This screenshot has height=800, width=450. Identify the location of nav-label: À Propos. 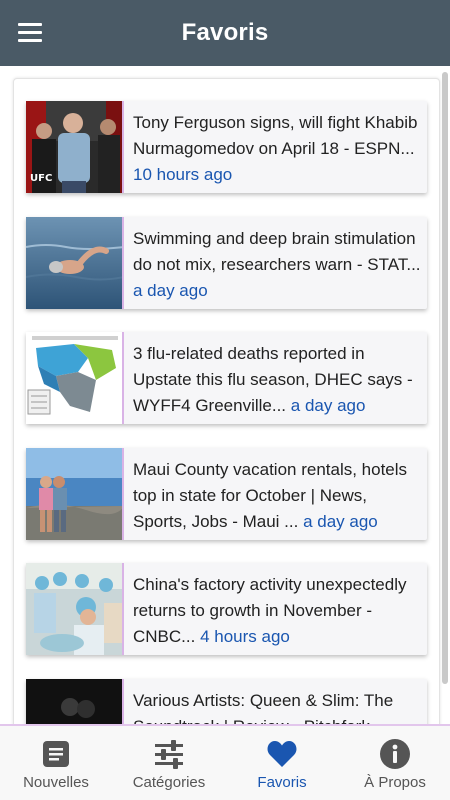
(395, 782).